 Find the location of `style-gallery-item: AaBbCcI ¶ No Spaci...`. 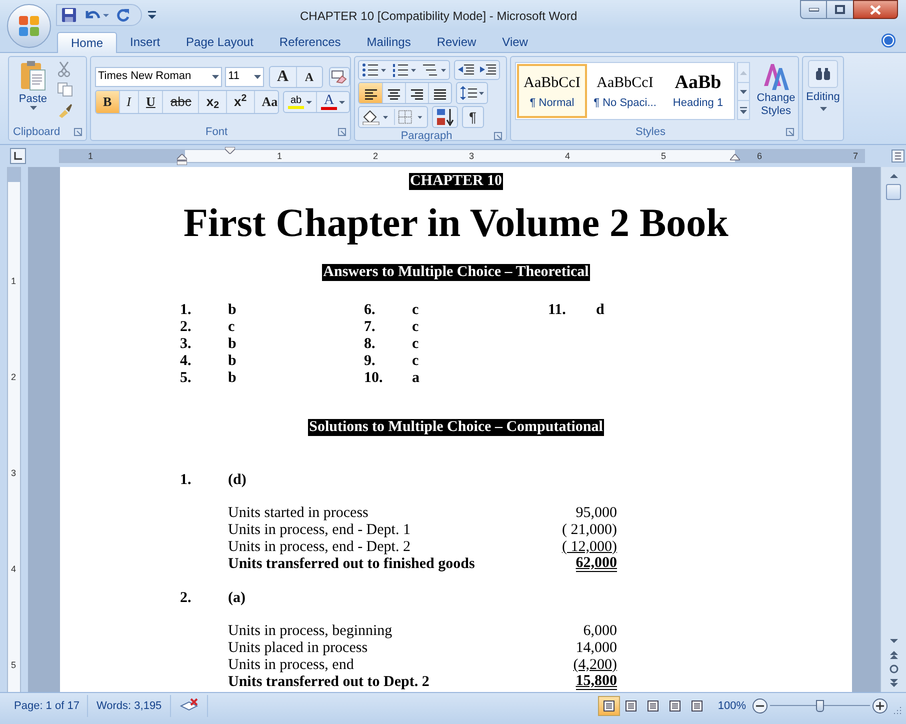

style-gallery-item: AaBbCcI ¶ No Spaci... is located at coordinates (625, 91).